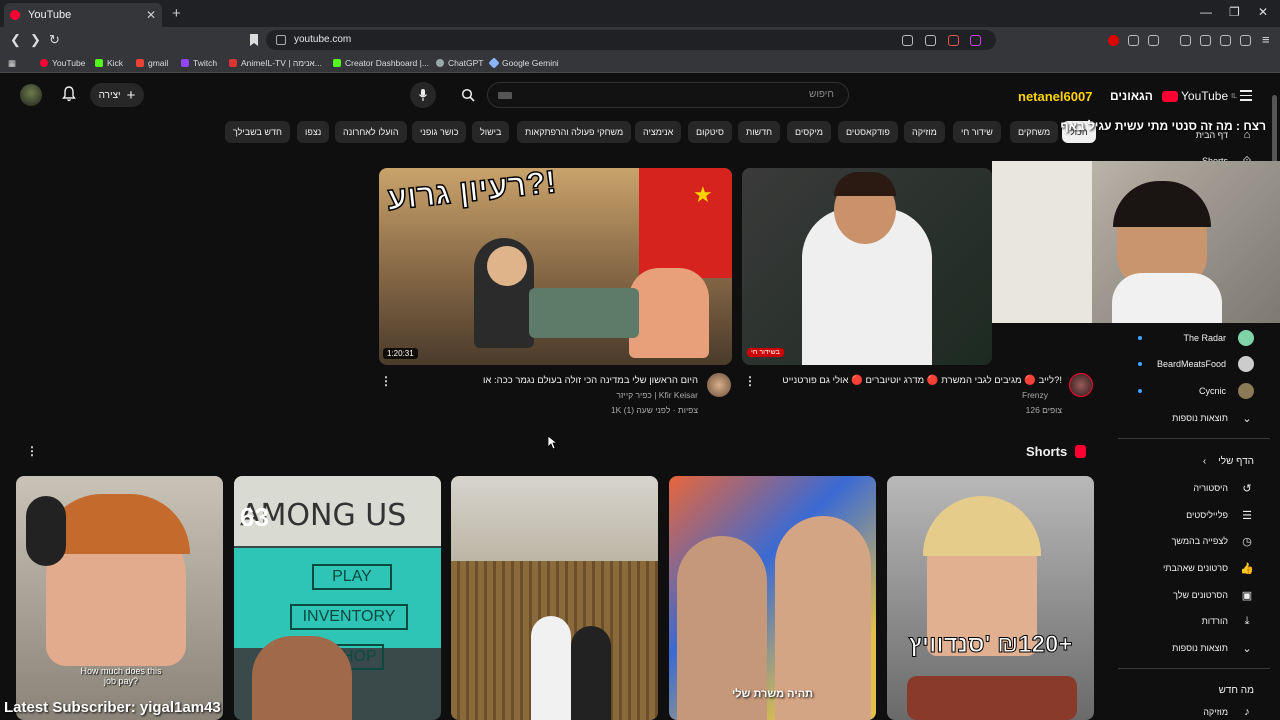  Describe the element at coordinates (759, 132) in the screenshot. I see `chip-news: חדשות` at that location.